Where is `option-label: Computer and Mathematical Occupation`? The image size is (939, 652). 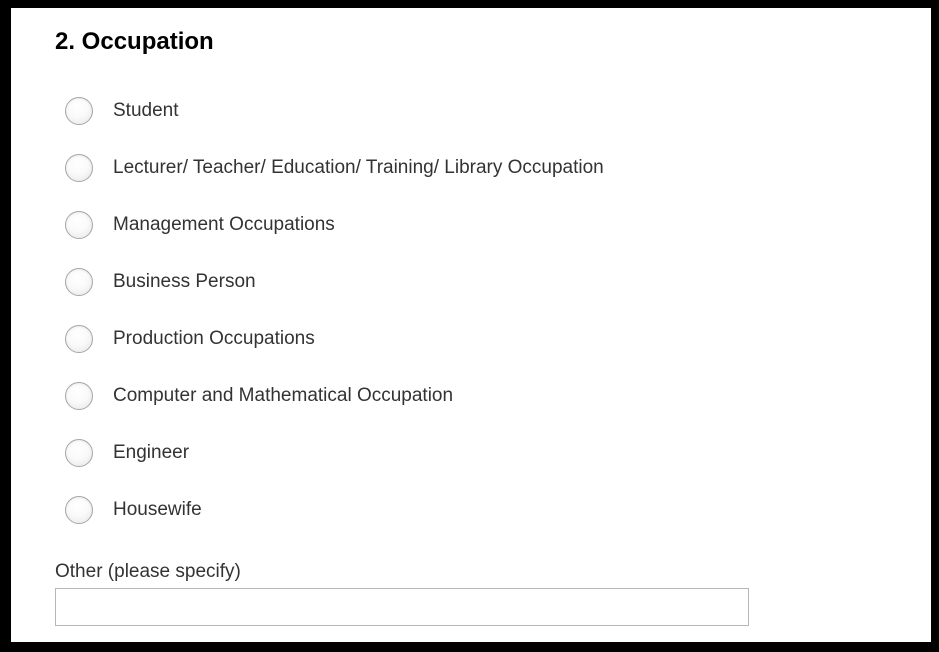
option-label: Computer and Mathematical Occupation is located at coordinates (283, 395).